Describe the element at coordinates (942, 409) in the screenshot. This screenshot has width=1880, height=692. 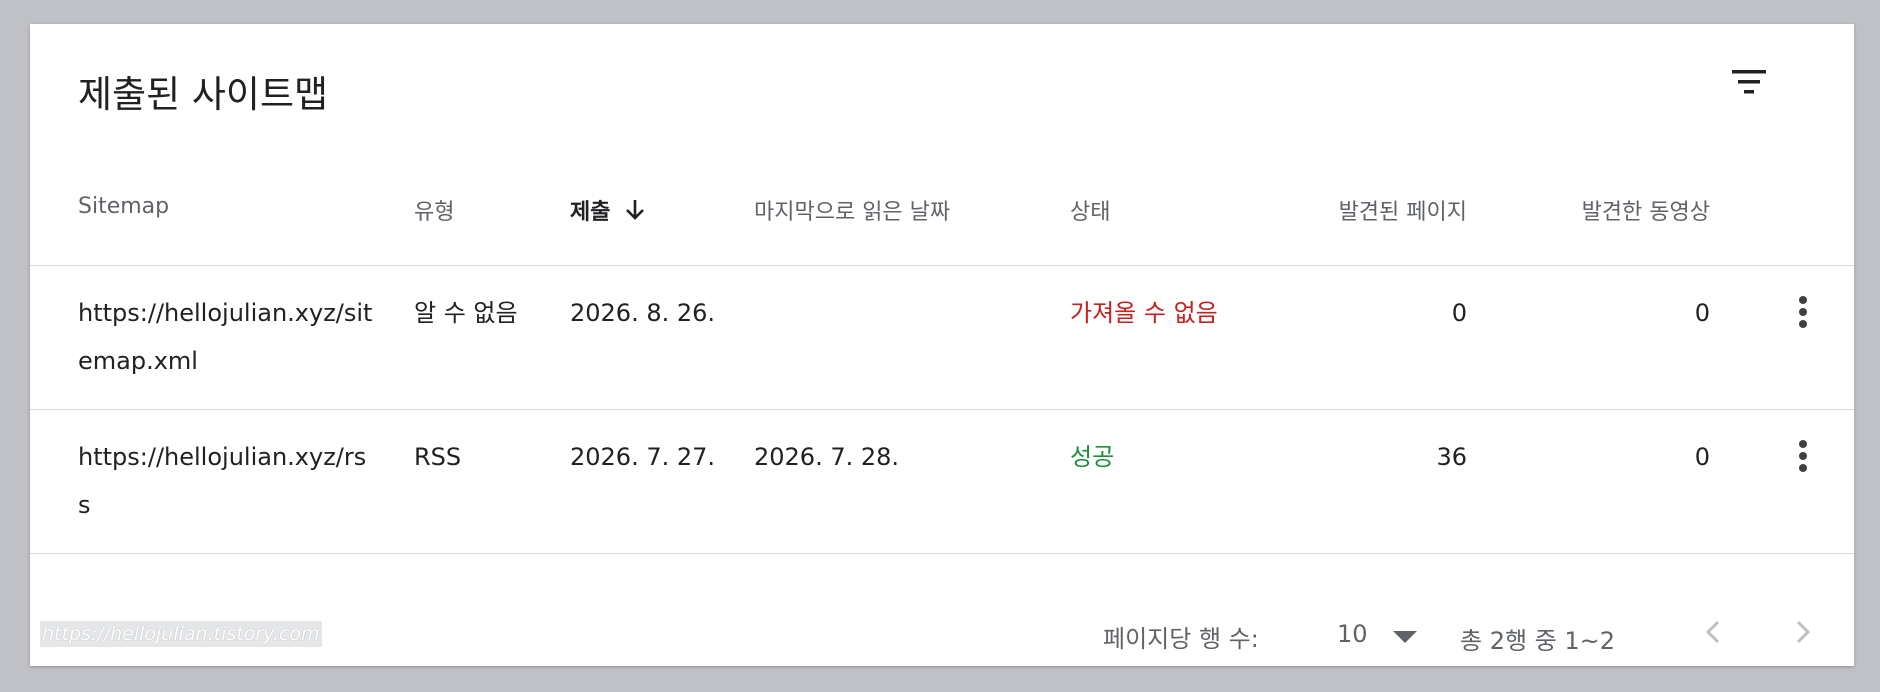
I see `row-divider` at that location.